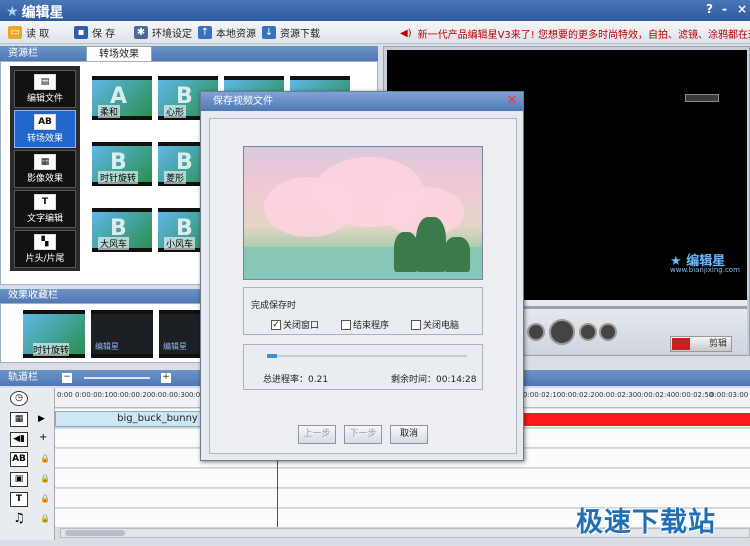 This screenshot has height=546, width=750. Describe the element at coordinates (362, 101) in the screenshot. I see `dialog-title: 保存视频文件` at that location.